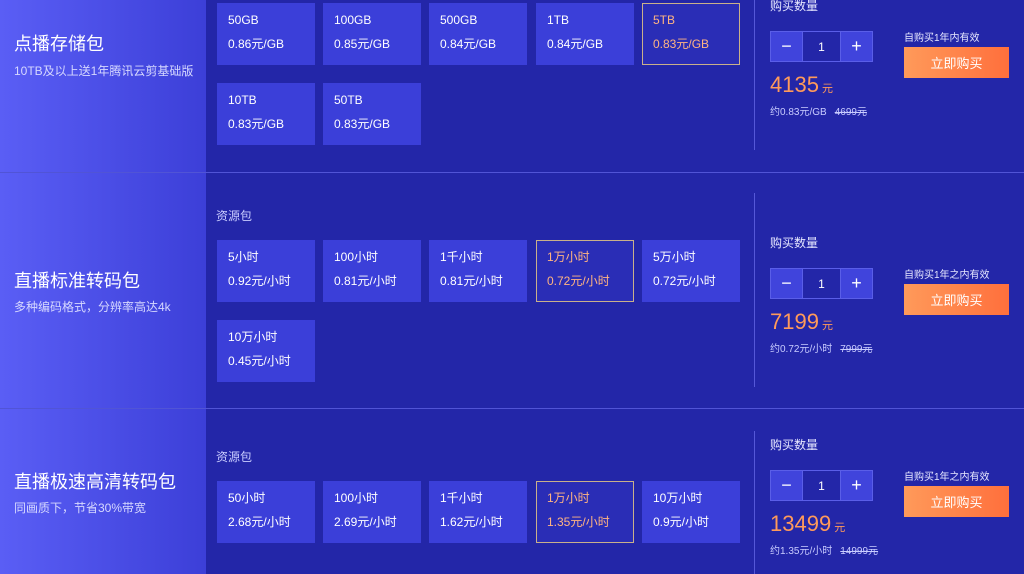 The image size is (1024, 574). Describe the element at coordinates (372, 512) in the screenshot. I see `package-tile: 100小时 2.69元/小时` at that location.